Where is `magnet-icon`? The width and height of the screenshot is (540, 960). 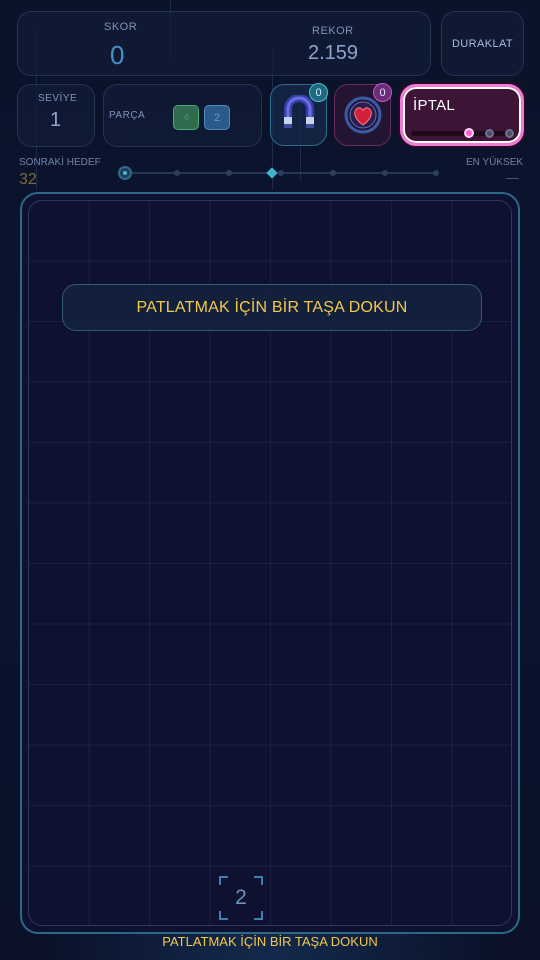 magnet-icon is located at coordinates (298, 111).